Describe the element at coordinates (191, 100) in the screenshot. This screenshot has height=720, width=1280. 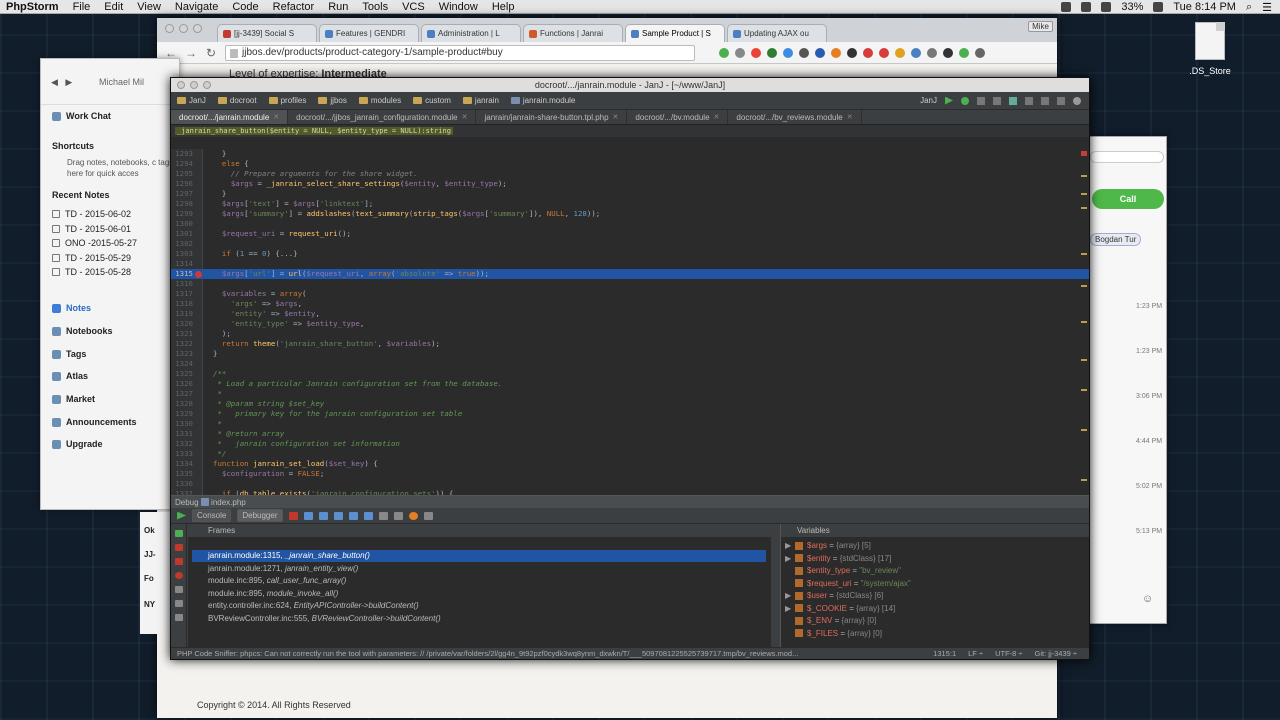
I see `breadcrumb: JanJ` at that location.